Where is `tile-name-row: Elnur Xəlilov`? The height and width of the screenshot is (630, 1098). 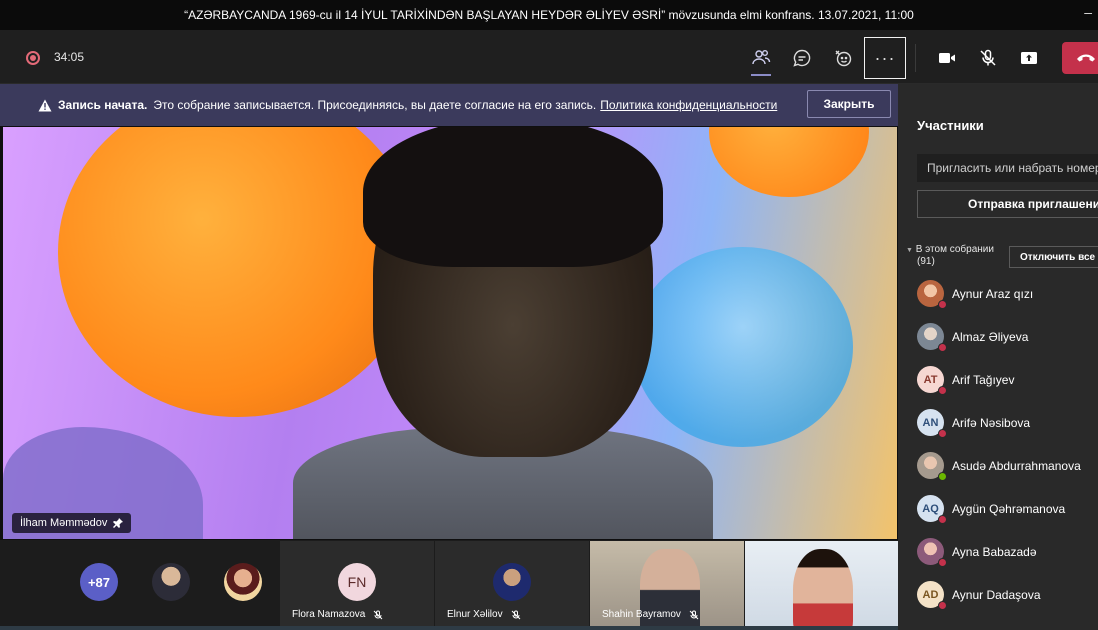 tile-name-row: Elnur Xəlilov is located at coordinates (484, 614).